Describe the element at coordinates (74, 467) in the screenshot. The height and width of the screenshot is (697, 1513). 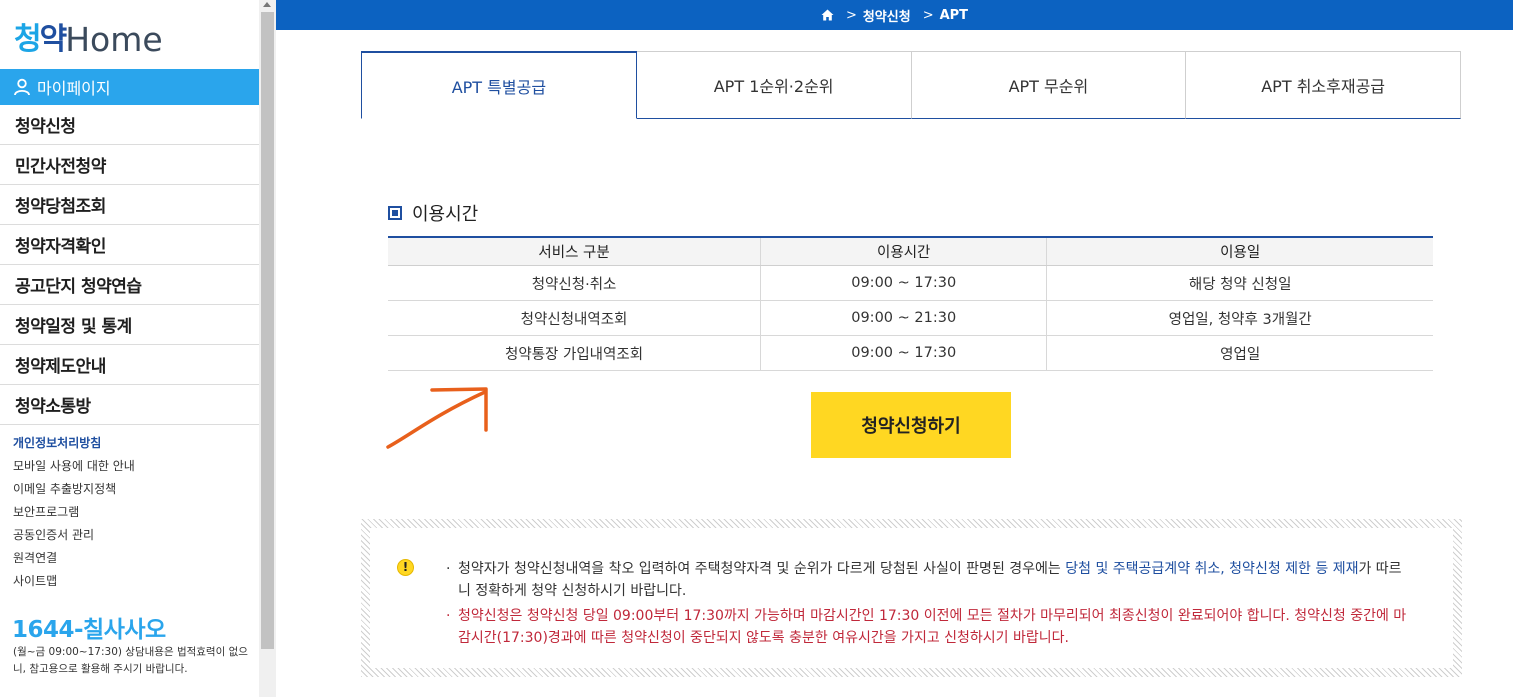
I see `link-mobile-guide: 모바일 사용에 대한 안내` at that location.